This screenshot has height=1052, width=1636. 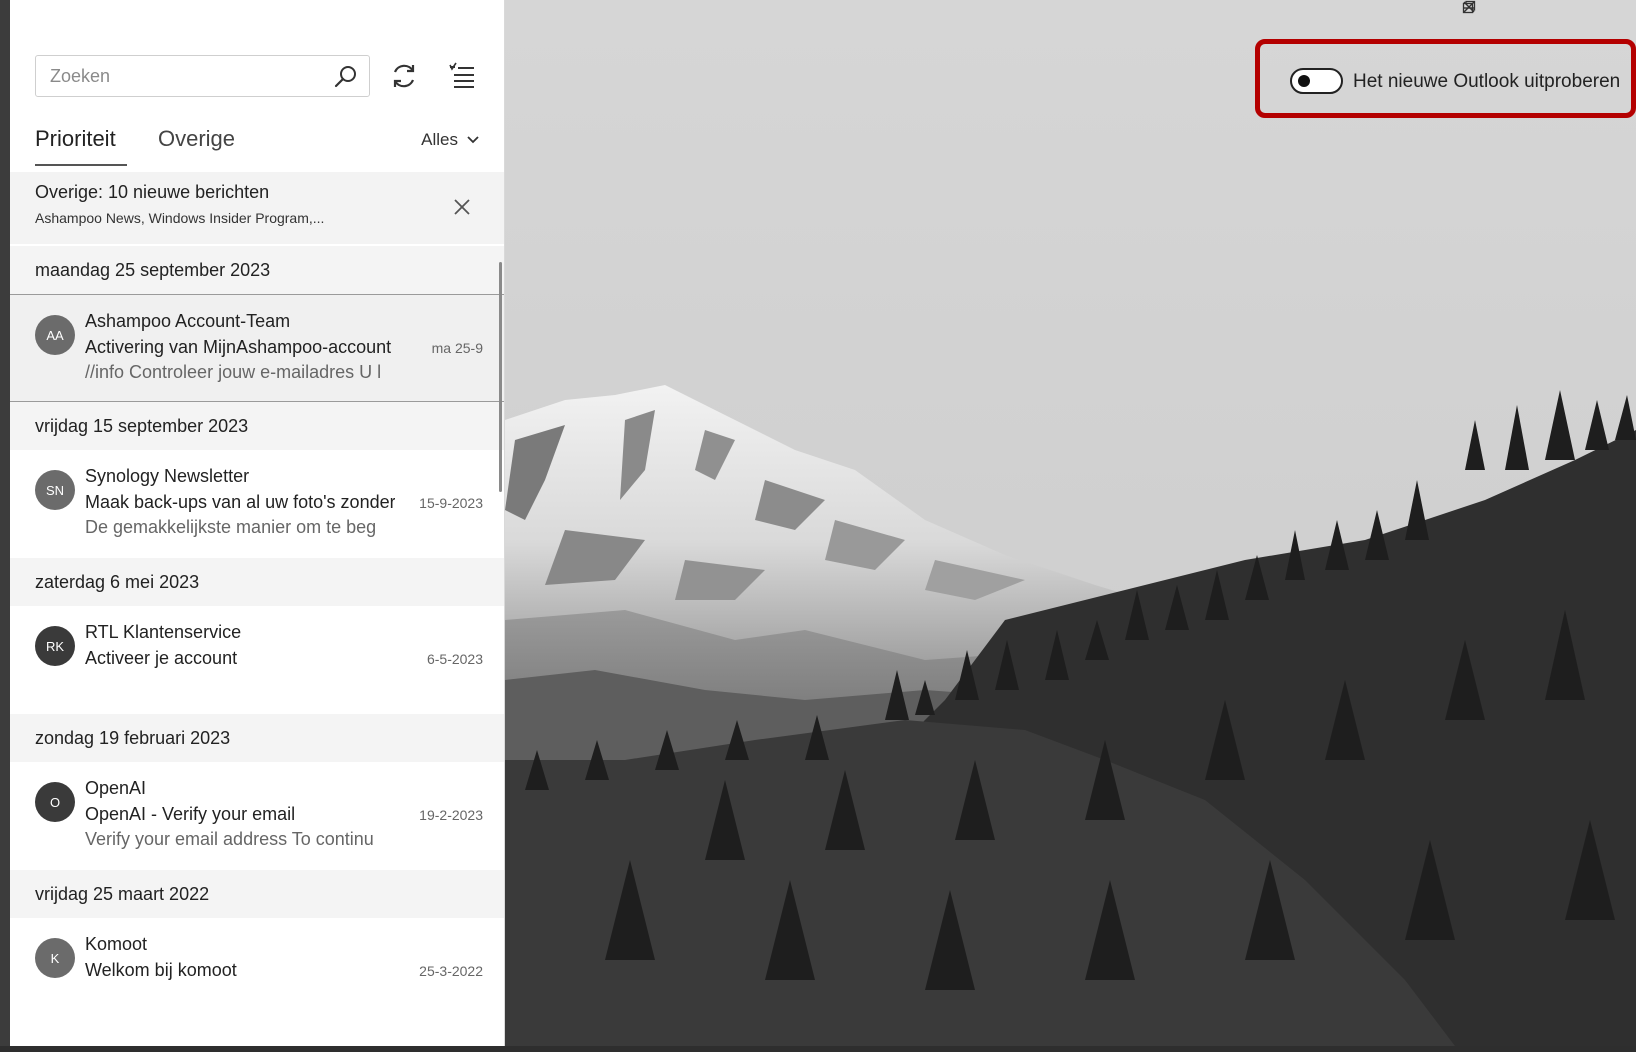 I want to click on mail-subject: Welkom bij komoot, so click(x=161, y=970).